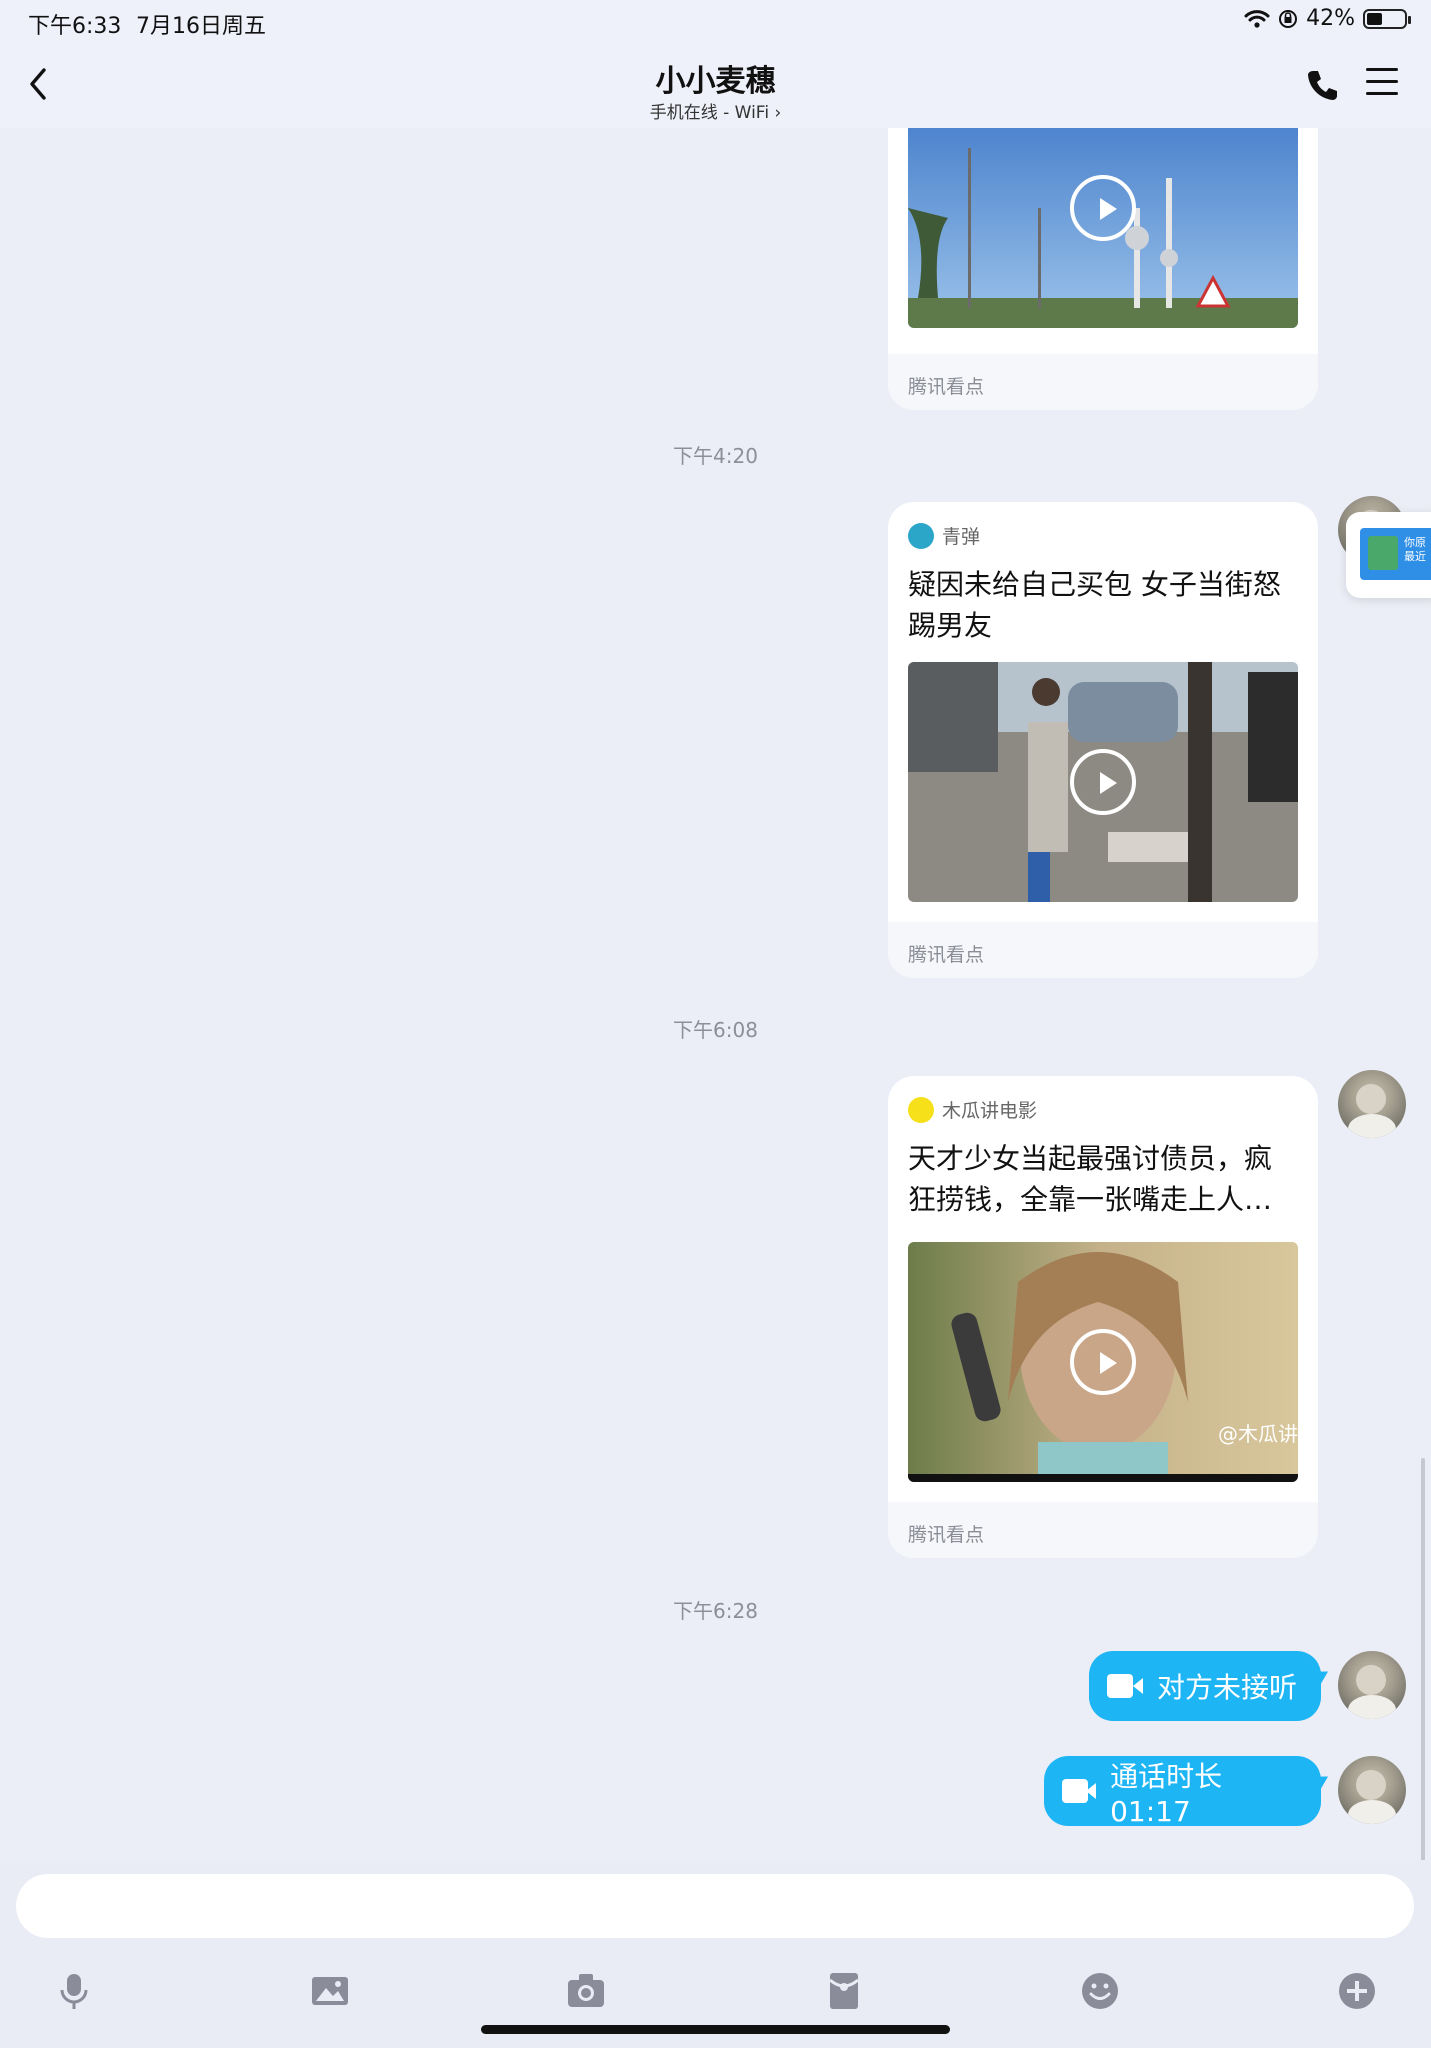 Image resolution: width=1431 pixels, height=2048 pixels. Describe the element at coordinates (715, 1906) in the screenshot. I see `message-input` at that location.